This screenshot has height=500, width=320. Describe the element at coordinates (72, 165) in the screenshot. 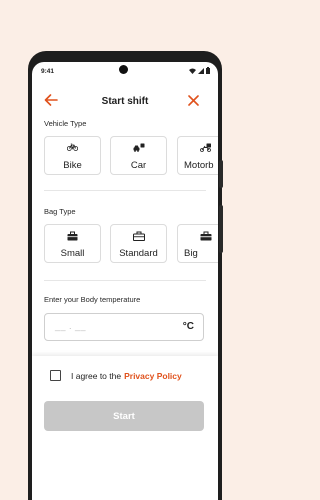

I see `vehicle-option-label: Bike` at that location.